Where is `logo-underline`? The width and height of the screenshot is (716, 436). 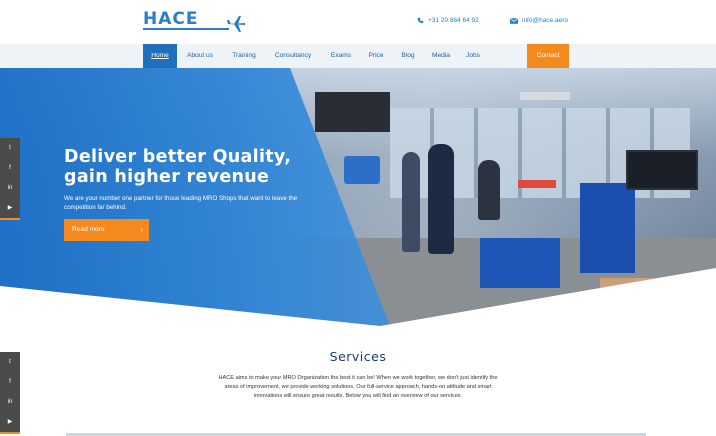
logo-underline is located at coordinates (186, 29).